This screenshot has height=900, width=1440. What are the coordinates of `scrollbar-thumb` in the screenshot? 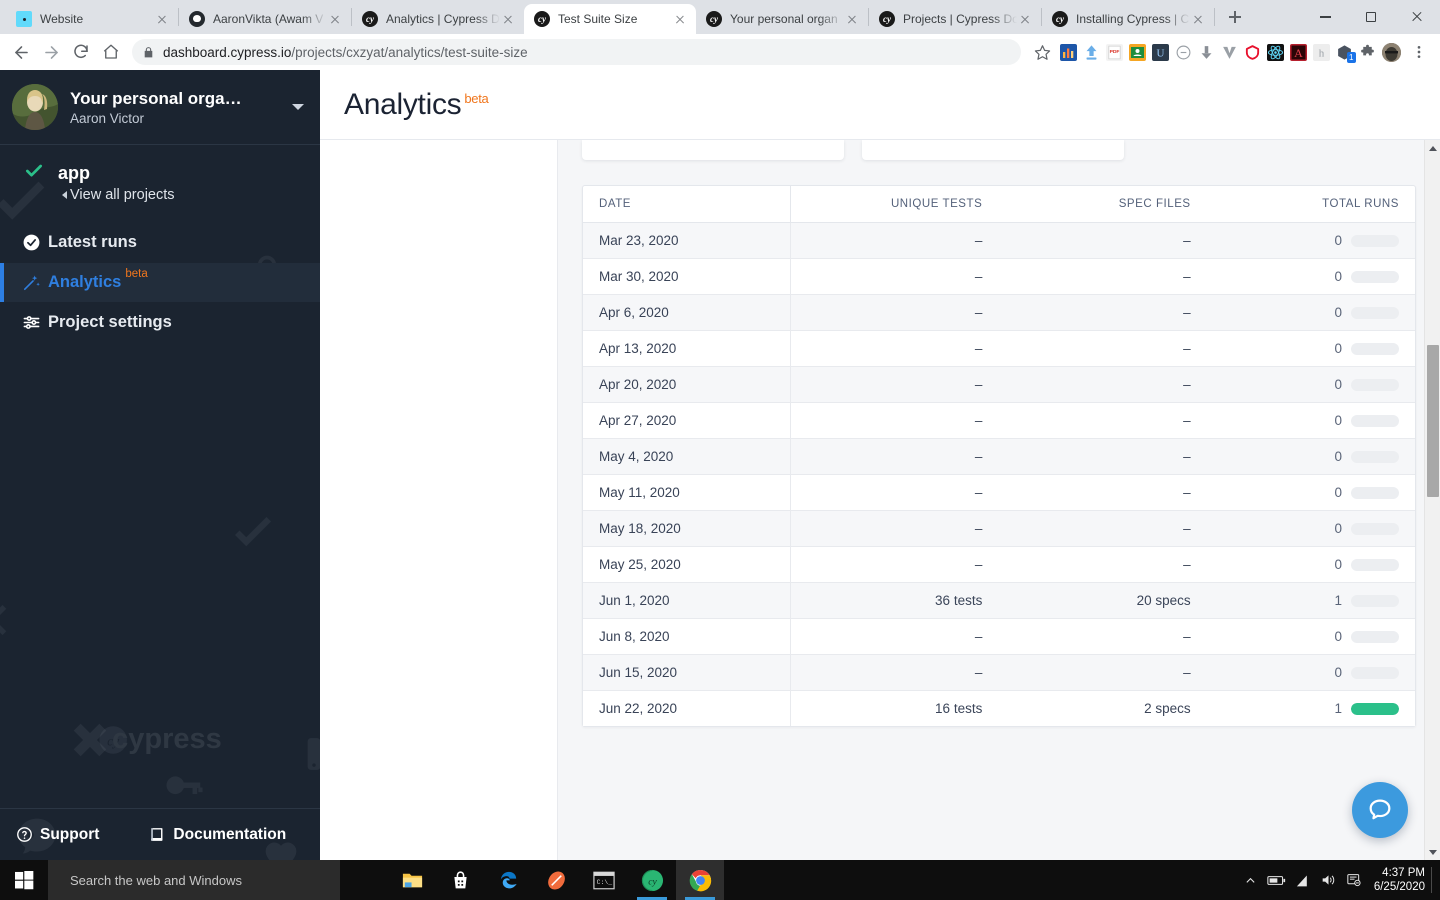 It's located at (1433, 421).